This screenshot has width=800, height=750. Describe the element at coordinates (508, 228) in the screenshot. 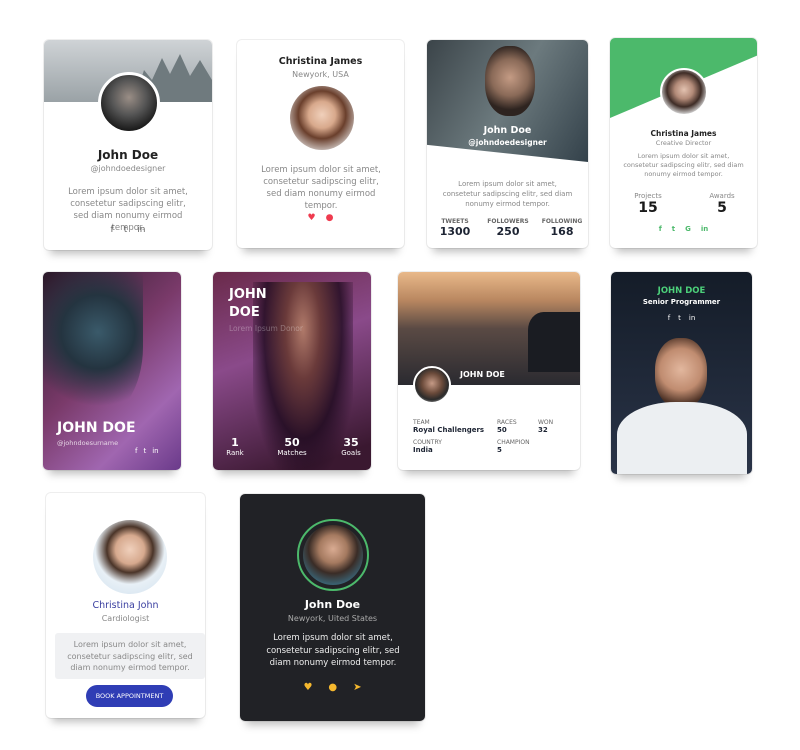

I see `stat-followers: FOLLOWERS 250` at that location.